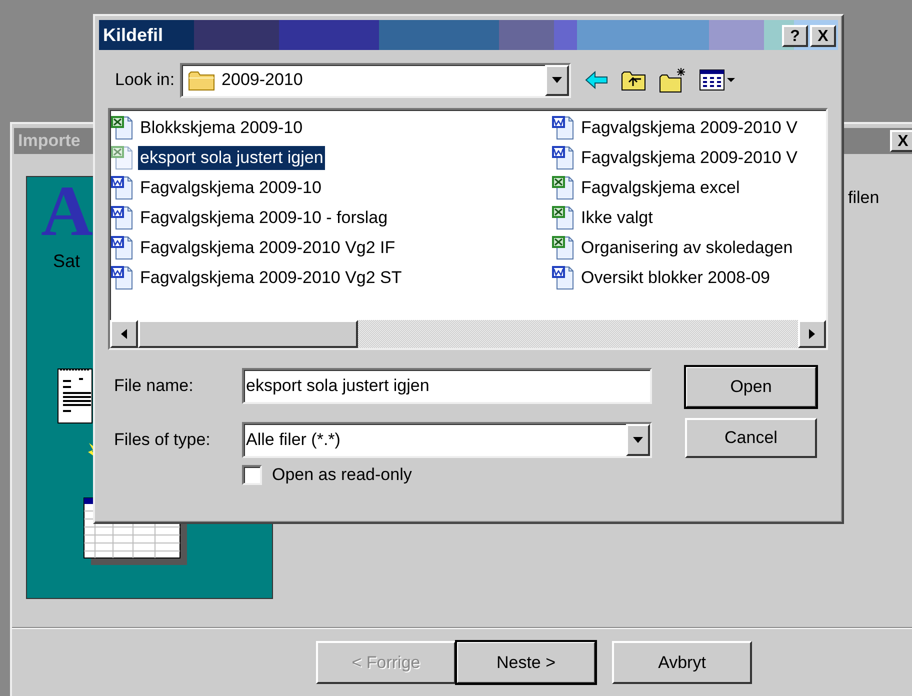  What do you see at coordinates (232, 158) in the screenshot?
I see `file-item: eksport sola justert igjen` at bounding box center [232, 158].